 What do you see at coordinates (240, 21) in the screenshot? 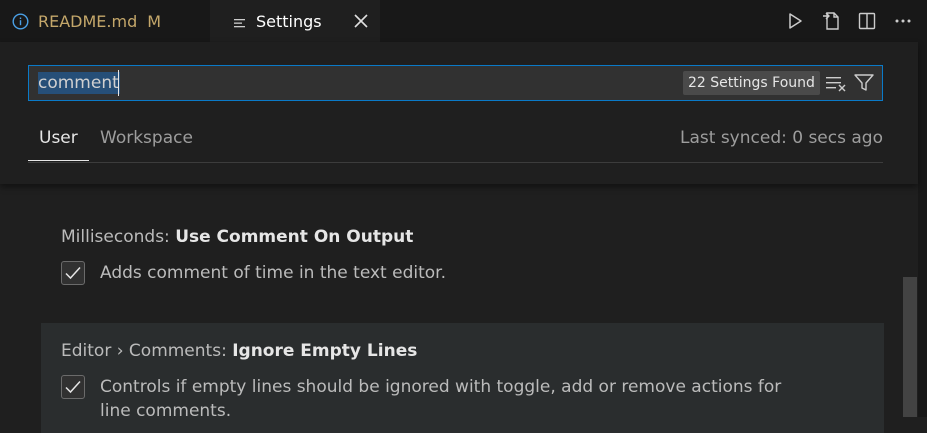
I see `lines-icon` at bounding box center [240, 21].